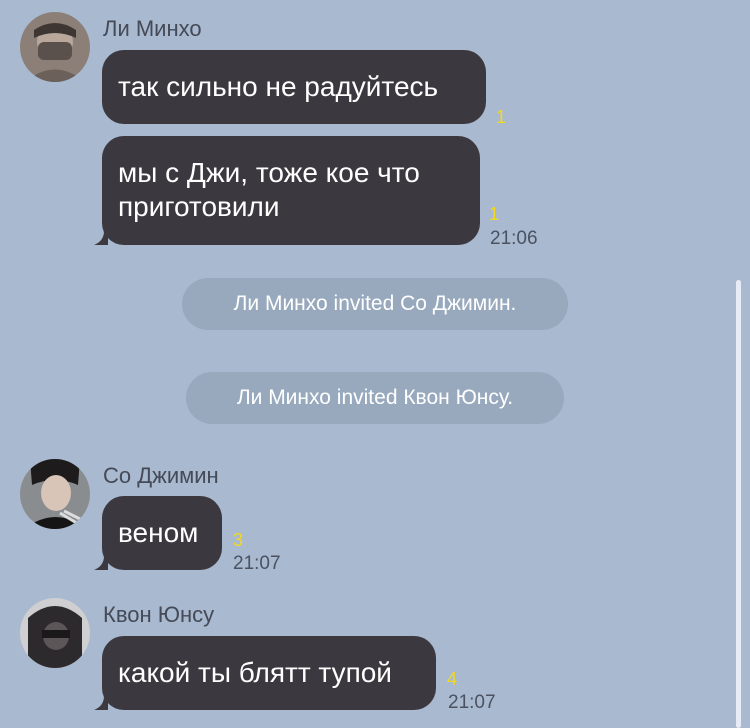  Describe the element at coordinates (375, 304) in the screenshot. I see `system-message-pill: Ли Минхо invited Со Джимин.` at that location.